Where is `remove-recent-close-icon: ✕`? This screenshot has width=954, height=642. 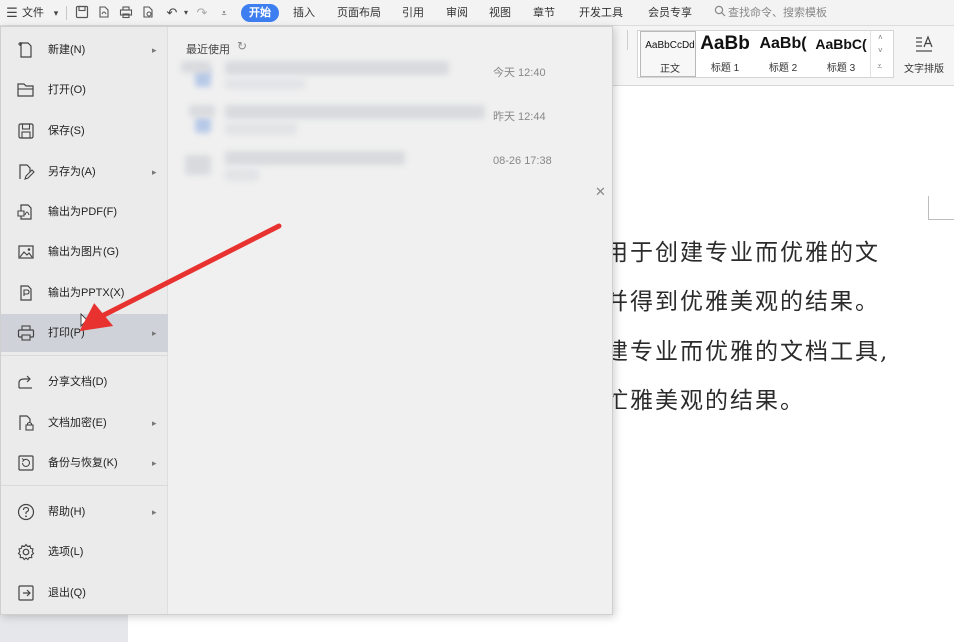
remove-recent-close-icon: ✕ is located at coordinates (600, 192).